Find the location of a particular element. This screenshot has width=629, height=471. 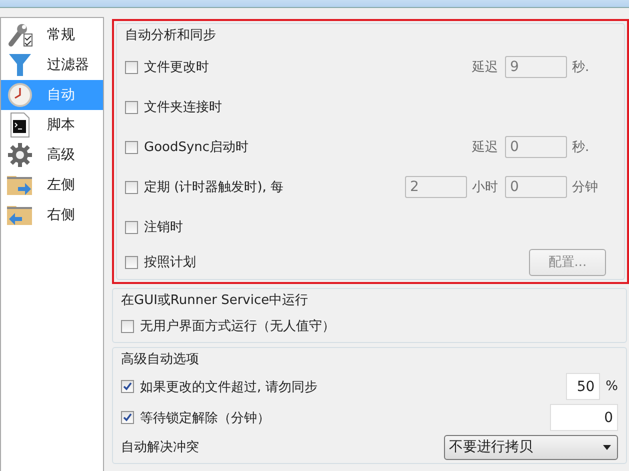

option-label: 按照计划 is located at coordinates (170, 262).